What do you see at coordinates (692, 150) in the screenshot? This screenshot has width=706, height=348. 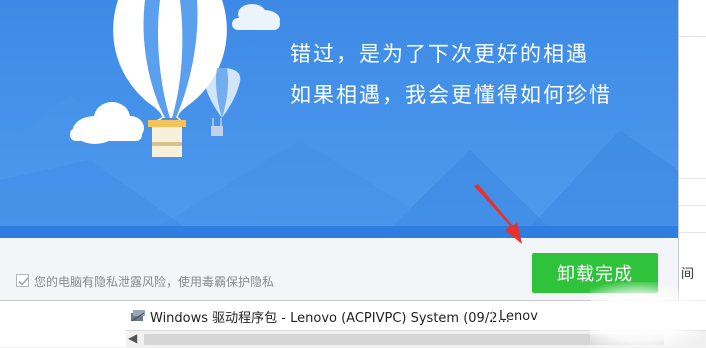 I see `background-window-edge: 间` at bounding box center [692, 150].